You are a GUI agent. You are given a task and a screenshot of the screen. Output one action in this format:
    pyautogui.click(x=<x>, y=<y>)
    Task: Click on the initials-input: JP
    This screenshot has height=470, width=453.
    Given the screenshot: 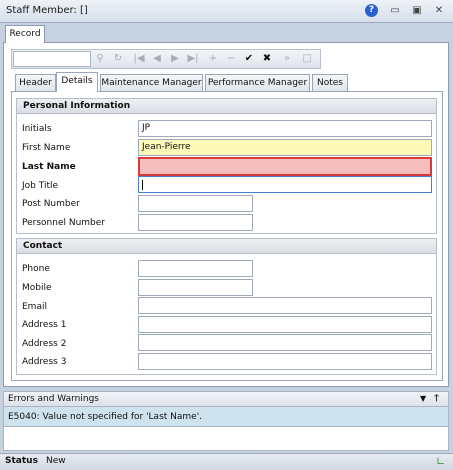 What is the action you would take?
    pyautogui.click(x=285, y=128)
    